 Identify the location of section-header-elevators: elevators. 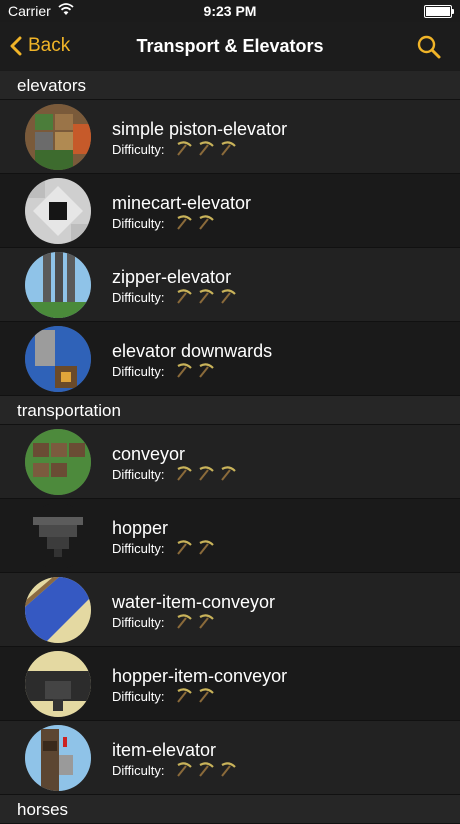
(230, 85).